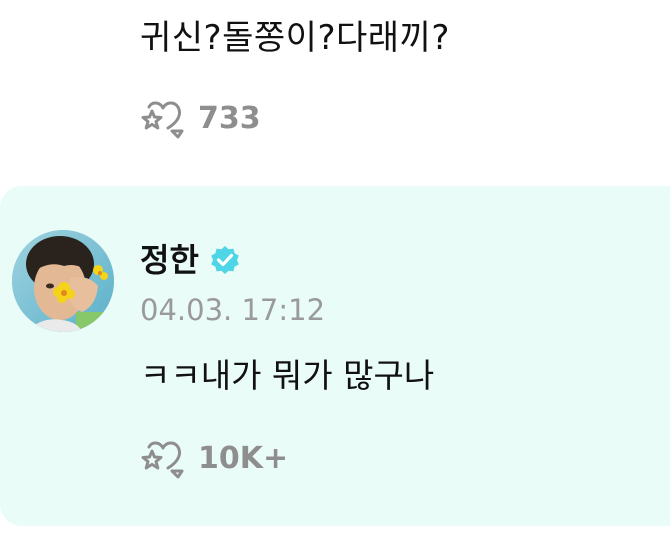 Image resolution: width=670 pixels, height=541 pixels. Describe the element at coordinates (225, 260) in the screenshot. I see `verified-badge-icon` at that location.